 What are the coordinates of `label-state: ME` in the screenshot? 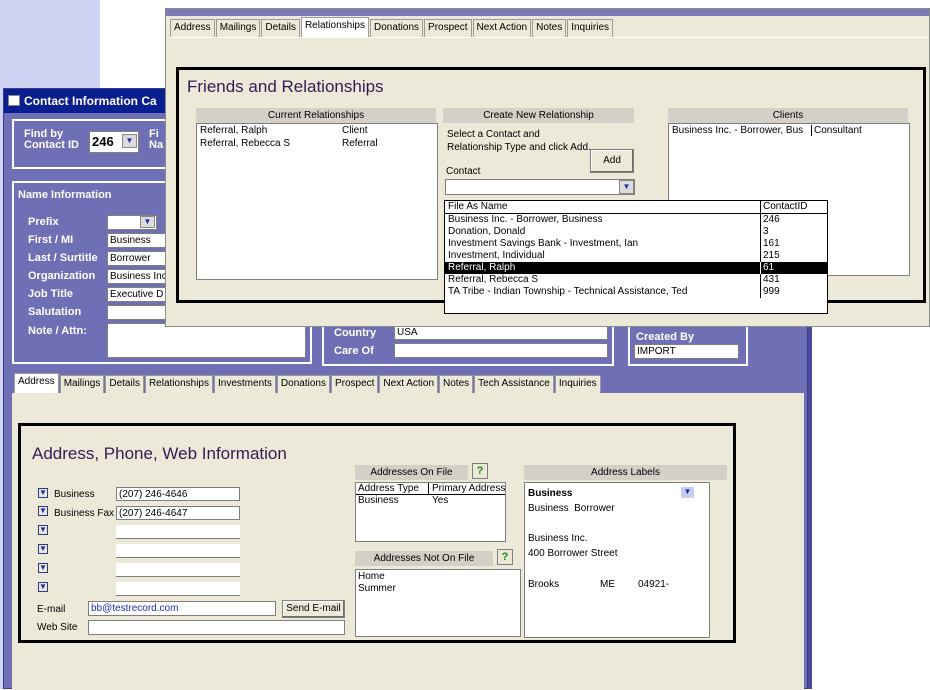 It's located at (607, 584).